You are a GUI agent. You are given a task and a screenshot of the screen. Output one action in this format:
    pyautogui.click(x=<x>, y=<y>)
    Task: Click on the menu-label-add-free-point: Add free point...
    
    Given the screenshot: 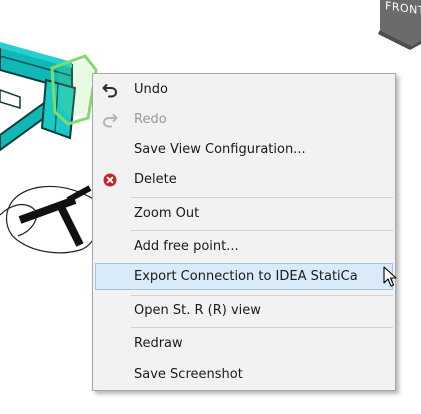 What is the action you would take?
    pyautogui.click(x=186, y=246)
    